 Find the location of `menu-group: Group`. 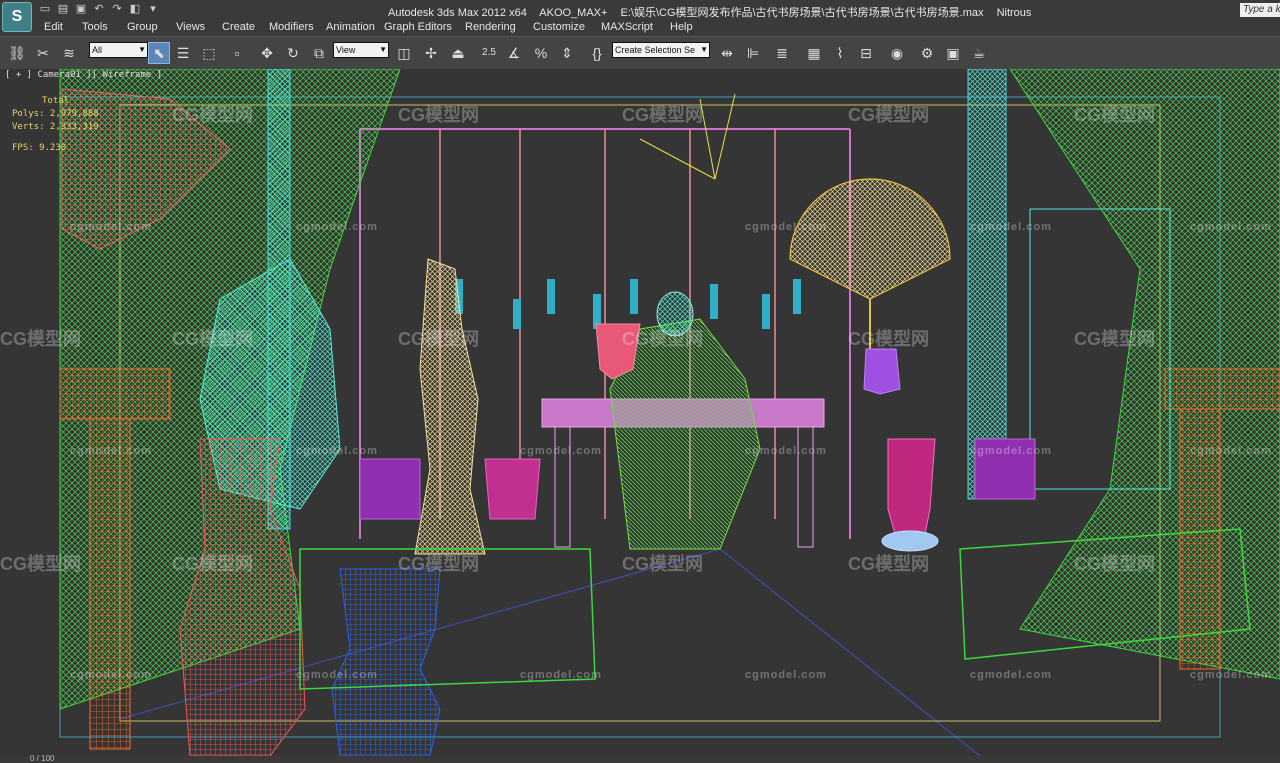

menu-group: Group is located at coordinates (142, 27).